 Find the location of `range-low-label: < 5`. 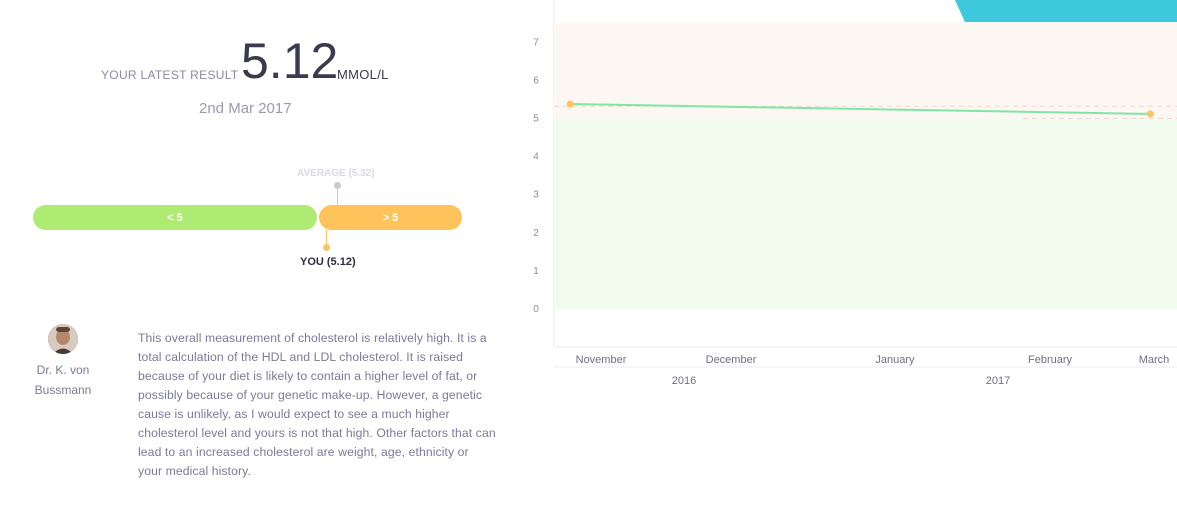

range-low-label: < 5 is located at coordinates (175, 217).